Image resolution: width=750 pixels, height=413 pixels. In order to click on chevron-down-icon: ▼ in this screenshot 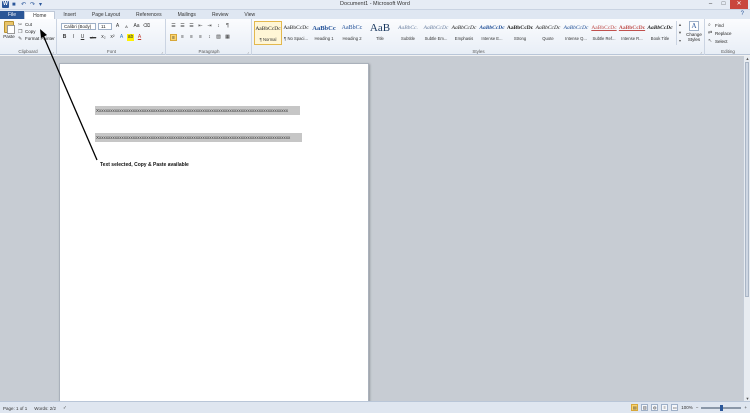, I will do `click(680, 33)`.